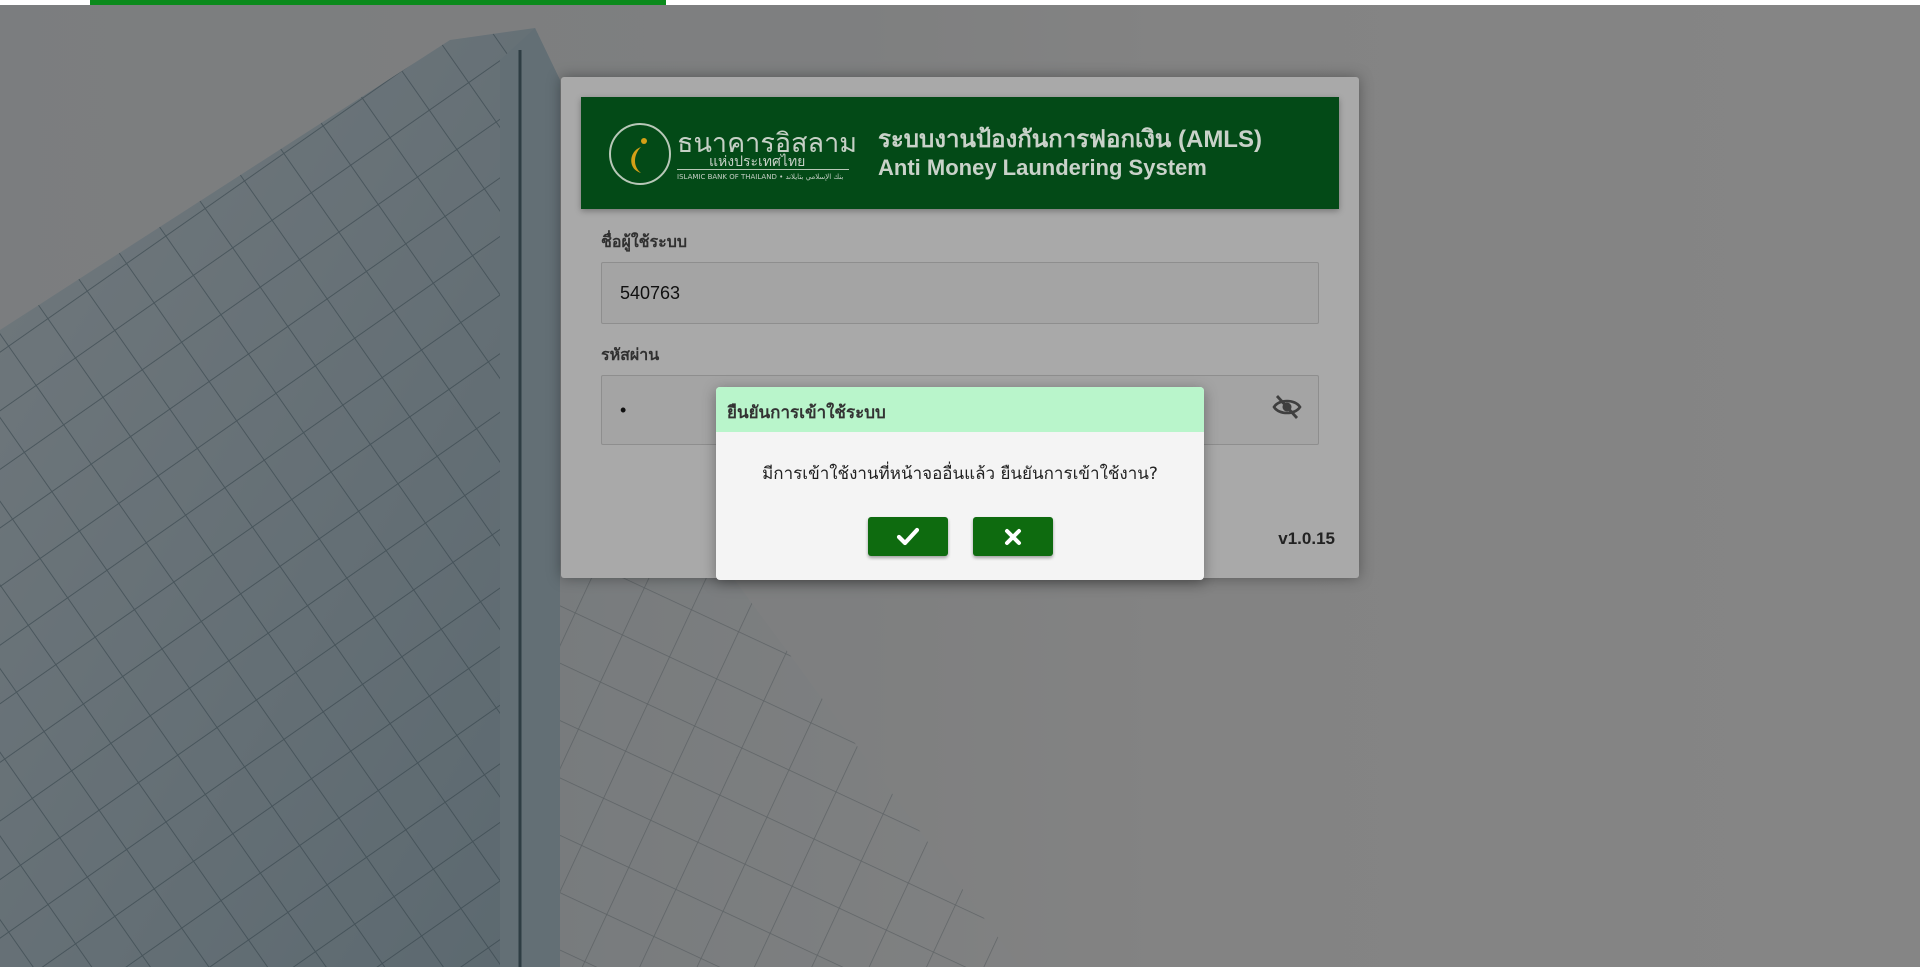  What do you see at coordinates (650, 293) in the screenshot?
I see `username-value: 540763` at bounding box center [650, 293].